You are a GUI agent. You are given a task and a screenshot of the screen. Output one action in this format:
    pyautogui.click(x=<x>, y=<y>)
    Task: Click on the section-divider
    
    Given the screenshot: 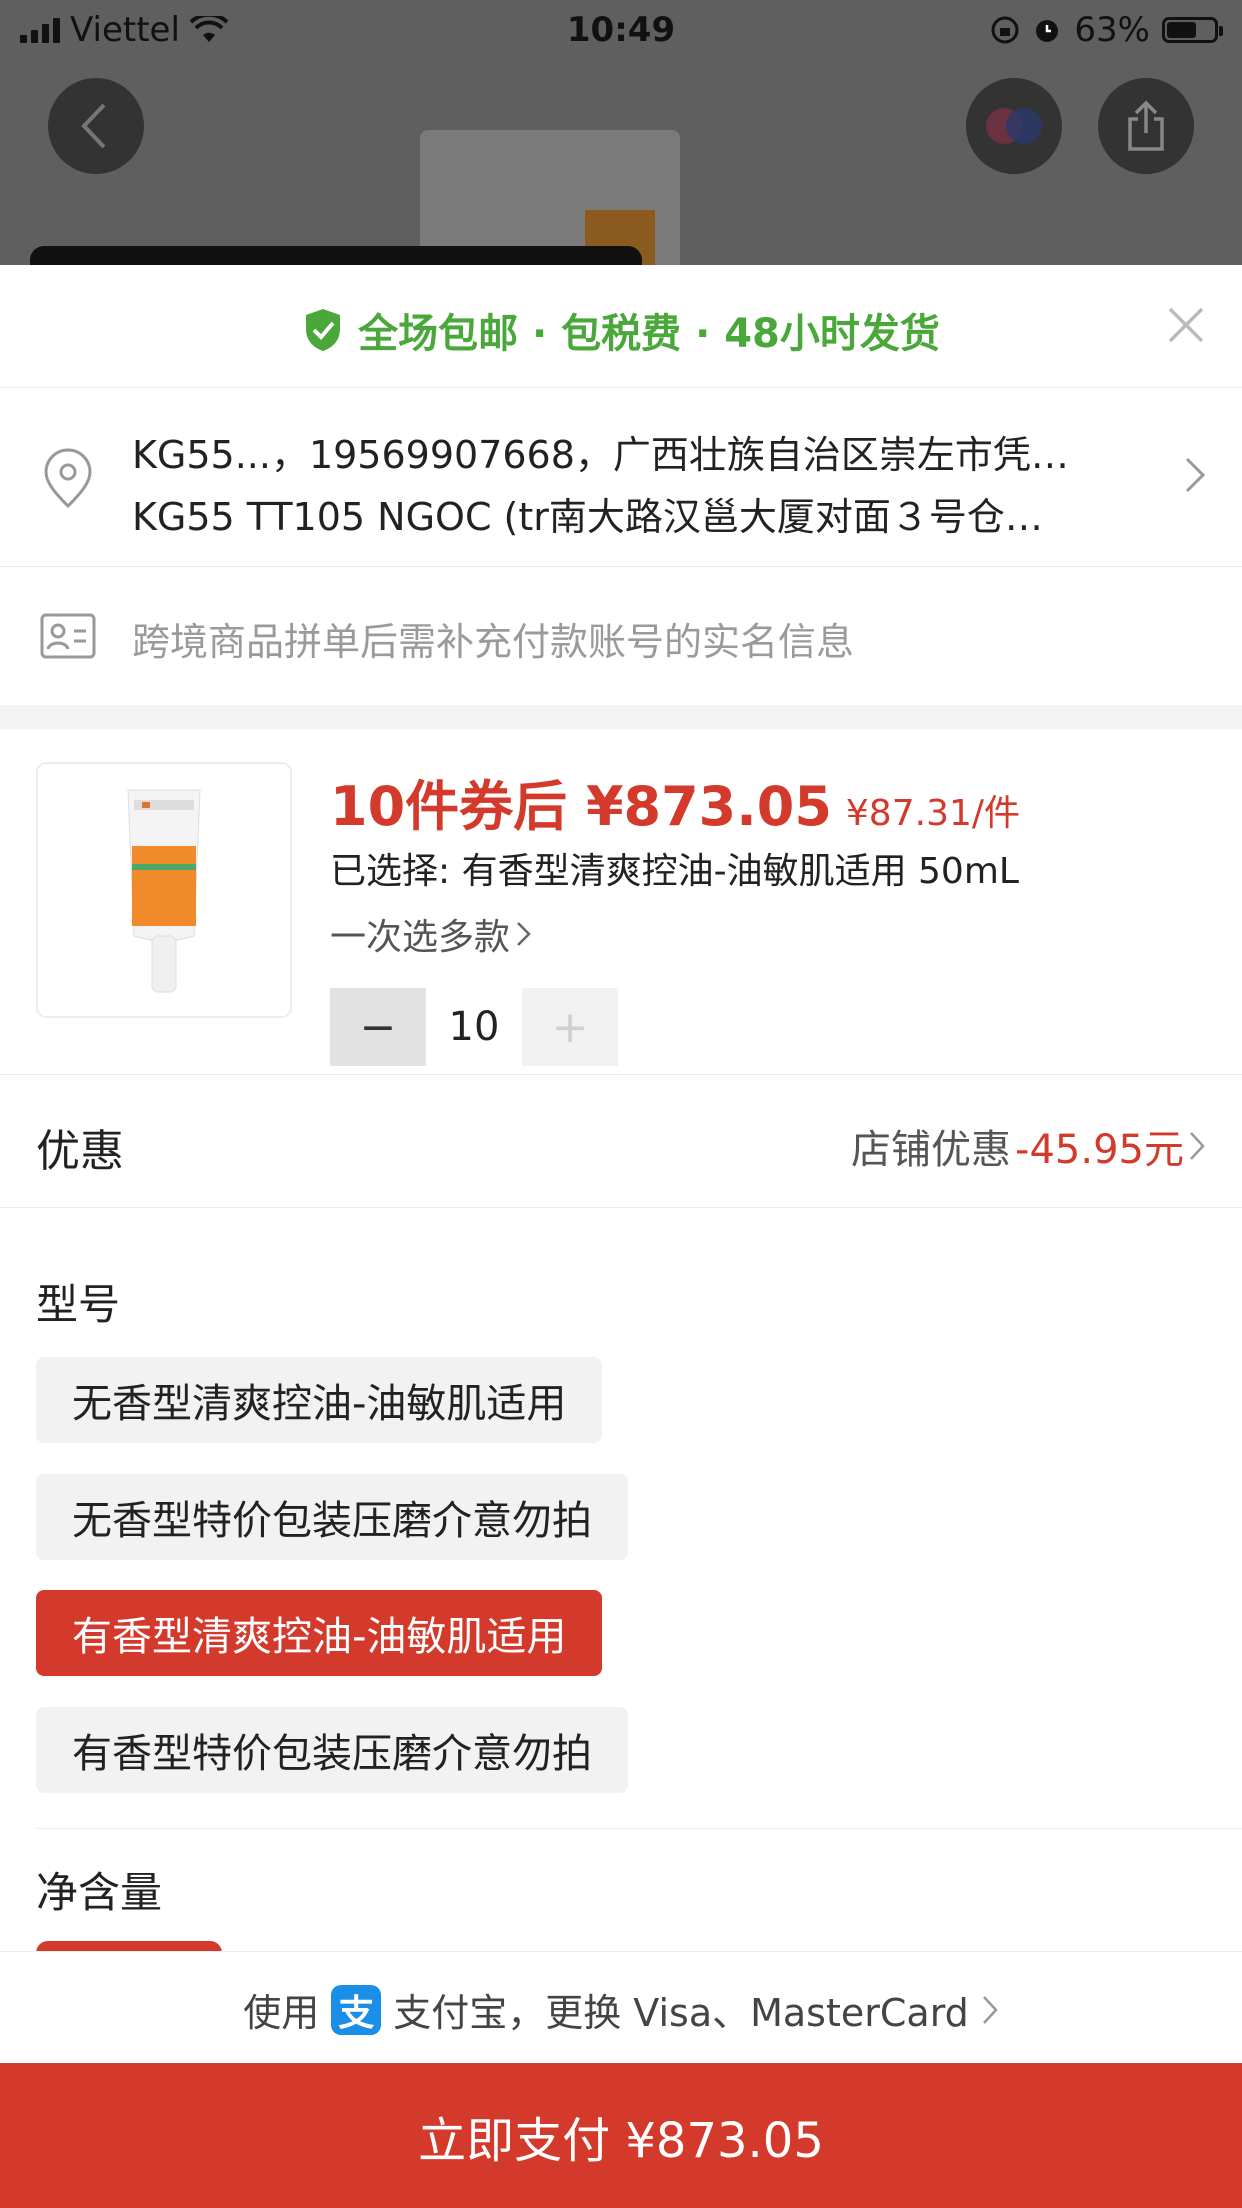 What is the action you would take?
    pyautogui.click(x=621, y=717)
    